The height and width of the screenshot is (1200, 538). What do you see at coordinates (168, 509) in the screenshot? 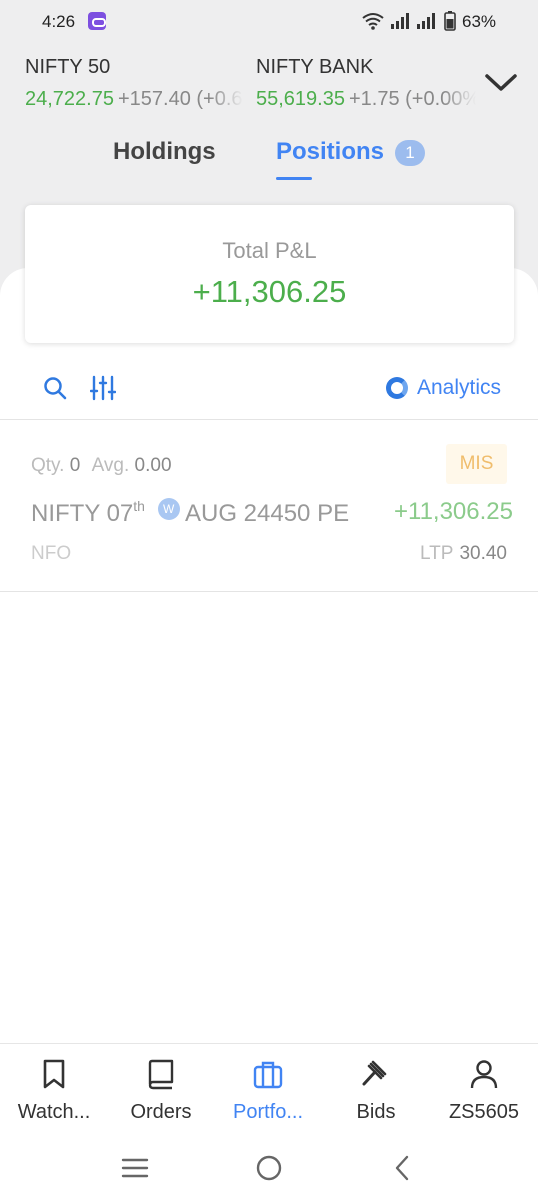
I see `weekly-expiry-badge: W` at bounding box center [168, 509].